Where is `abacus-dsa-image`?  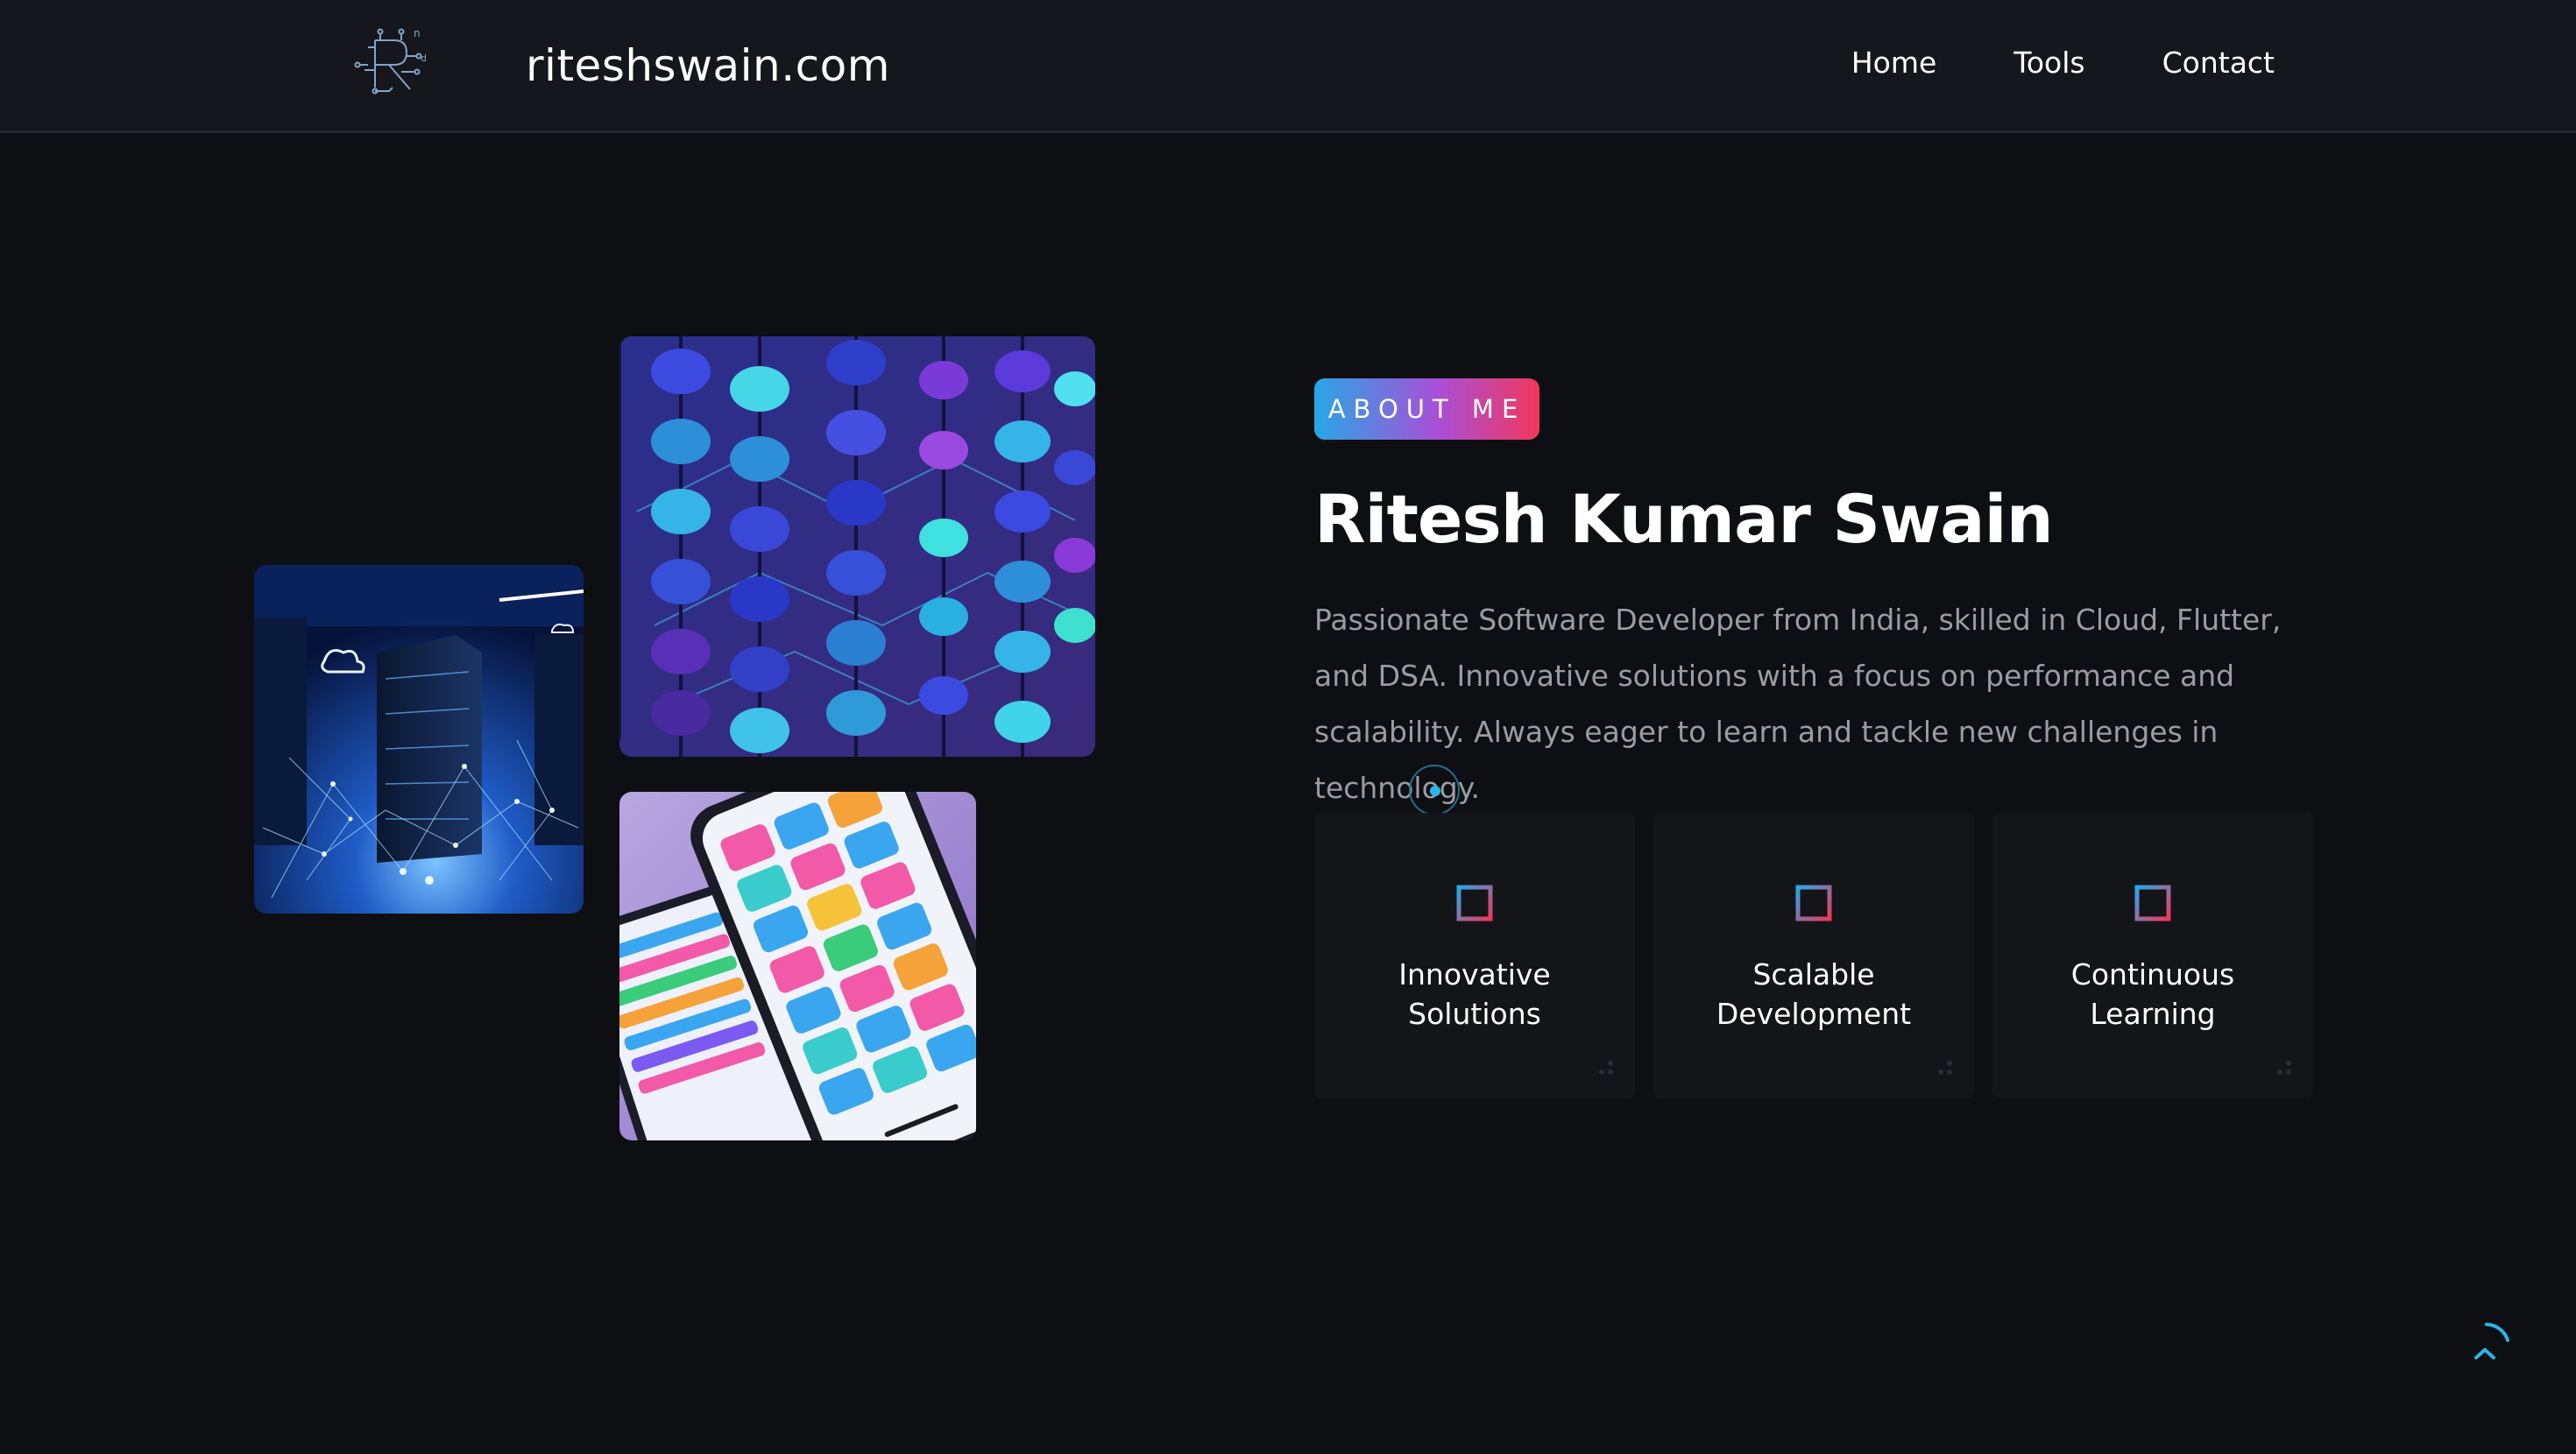
abacus-dsa-image is located at coordinates (857, 546).